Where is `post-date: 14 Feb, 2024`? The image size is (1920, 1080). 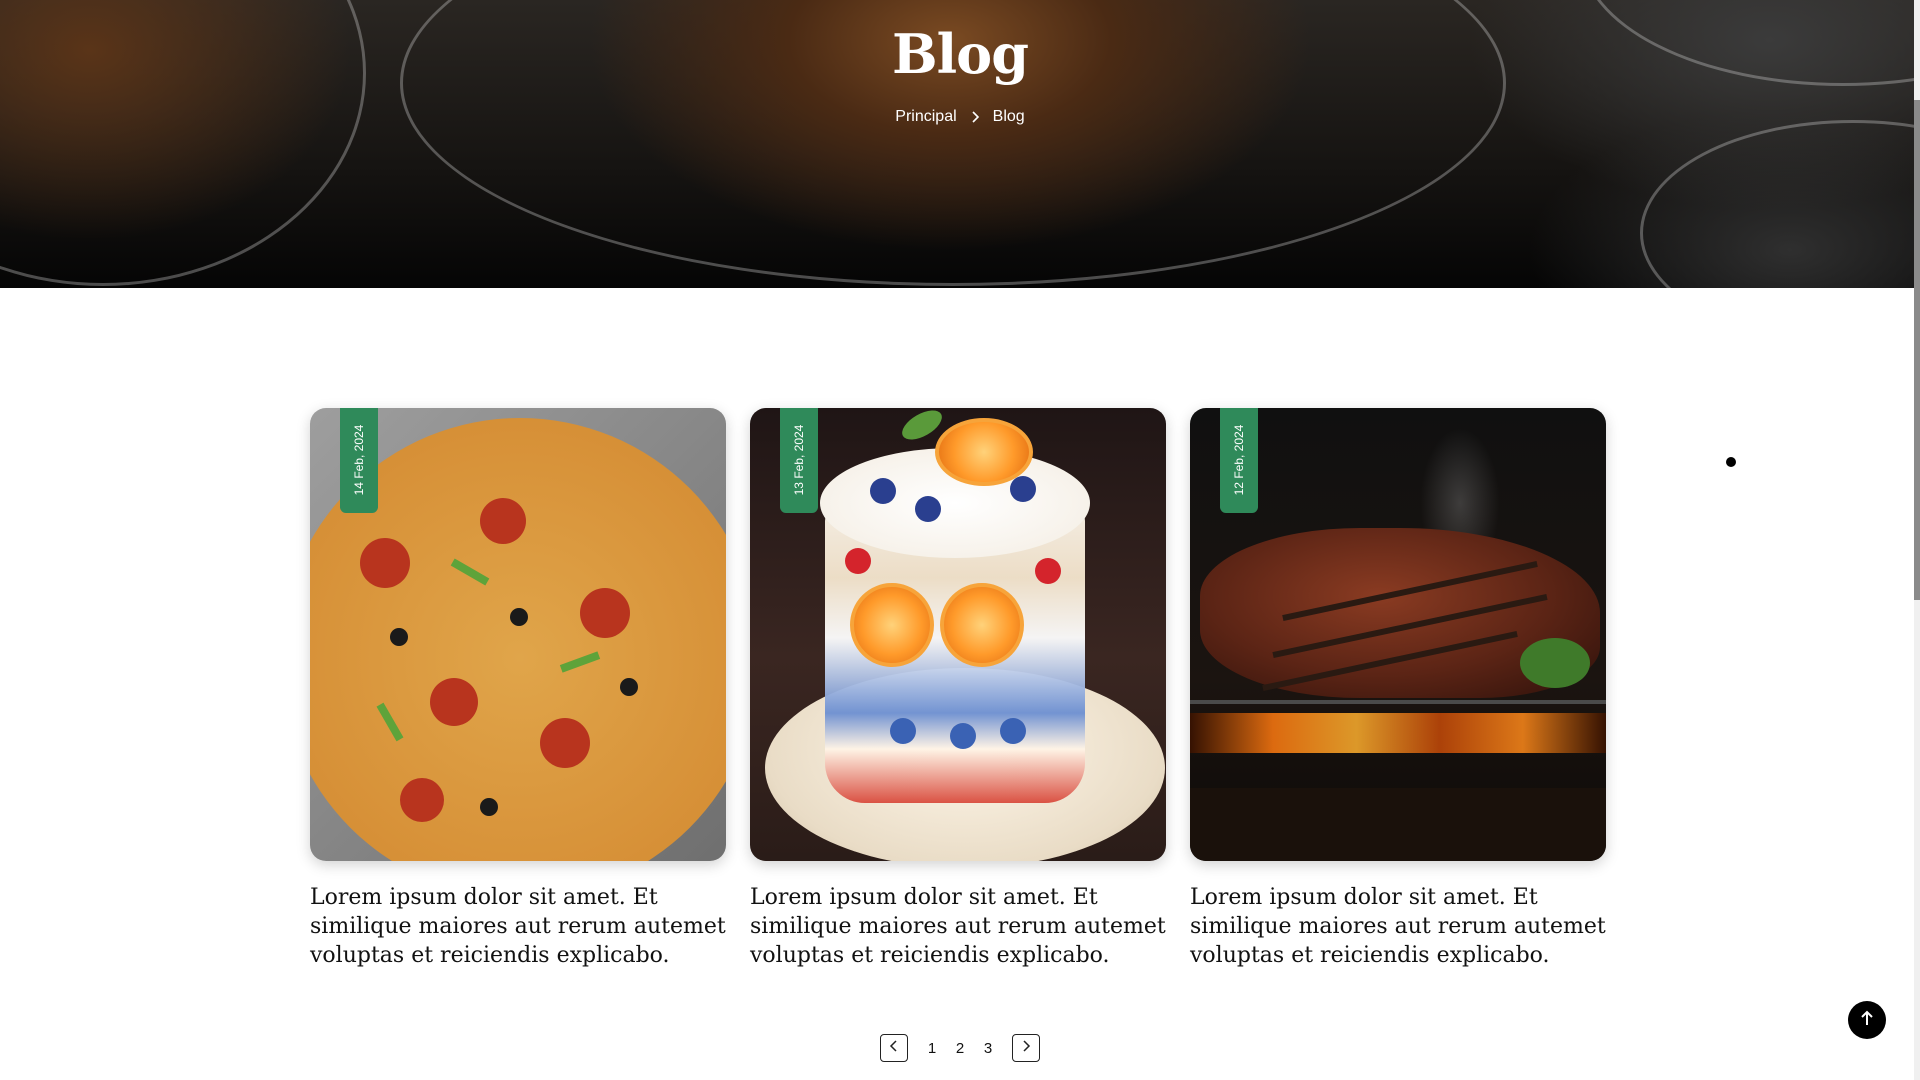 post-date: 14 Feb, 2024 is located at coordinates (359, 460).